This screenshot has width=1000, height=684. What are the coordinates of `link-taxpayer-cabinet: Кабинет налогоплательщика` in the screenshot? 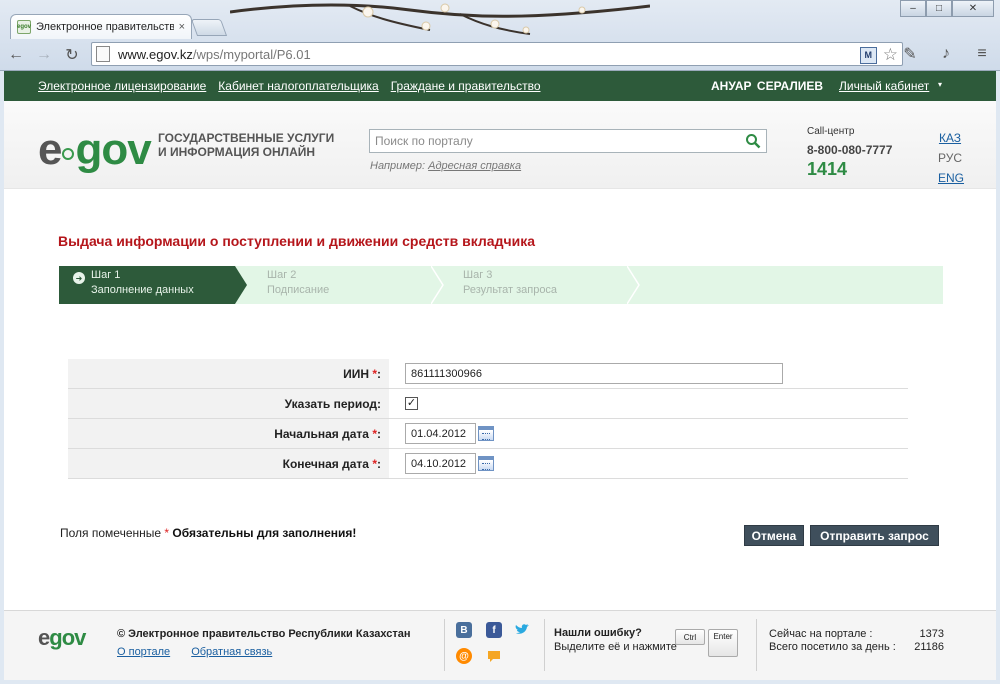 It's located at (298, 86).